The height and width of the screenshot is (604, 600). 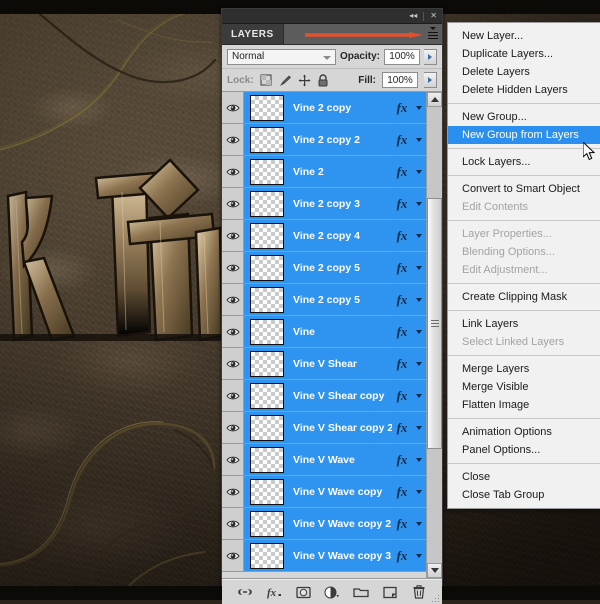 What do you see at coordinates (285, 80) in the screenshot?
I see `lock-image-pixels-icon` at bounding box center [285, 80].